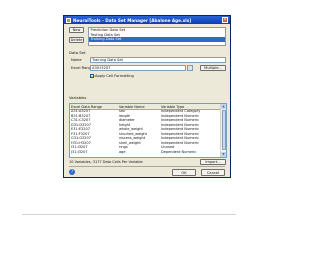 The width and height of the screenshot is (320, 256). I want to click on column-header-variable-name: Variable Name, so click(132, 107).